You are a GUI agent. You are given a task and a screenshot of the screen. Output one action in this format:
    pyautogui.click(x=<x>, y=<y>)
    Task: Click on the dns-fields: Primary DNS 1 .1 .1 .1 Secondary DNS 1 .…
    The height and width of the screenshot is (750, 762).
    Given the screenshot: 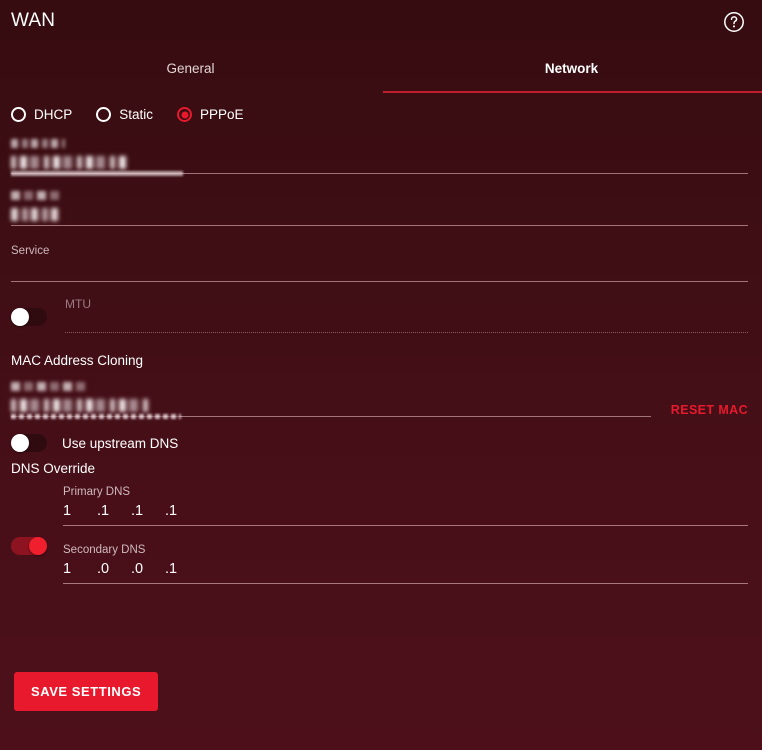 What is the action you would take?
    pyautogui.click(x=405, y=534)
    